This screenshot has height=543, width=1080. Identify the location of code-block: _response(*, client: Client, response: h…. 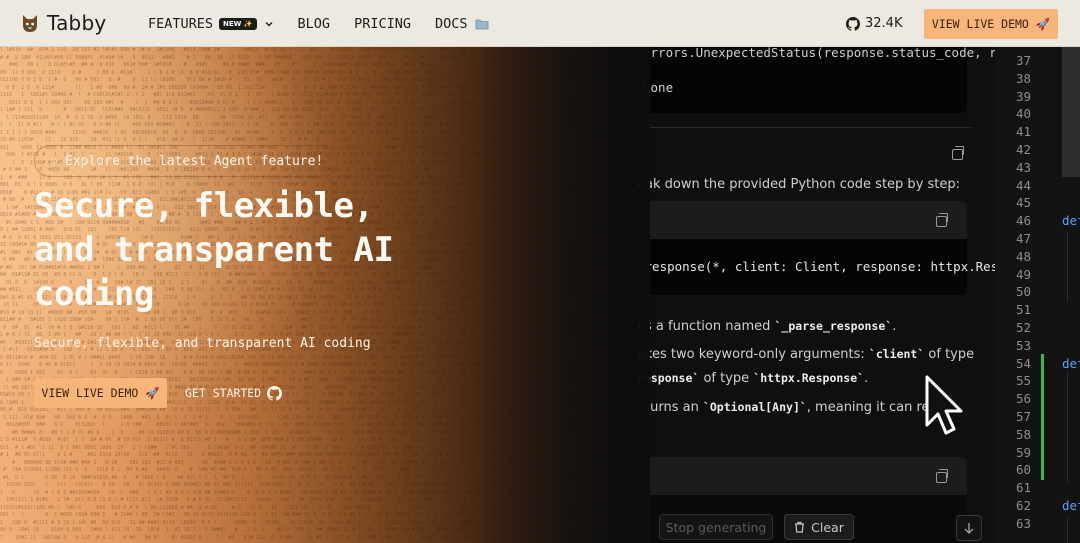
(816, 267).